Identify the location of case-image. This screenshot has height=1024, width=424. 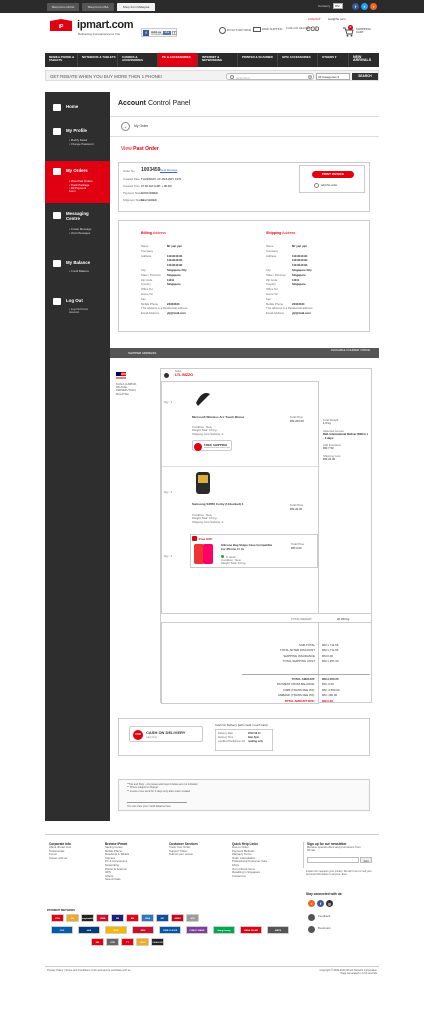
(208, 554).